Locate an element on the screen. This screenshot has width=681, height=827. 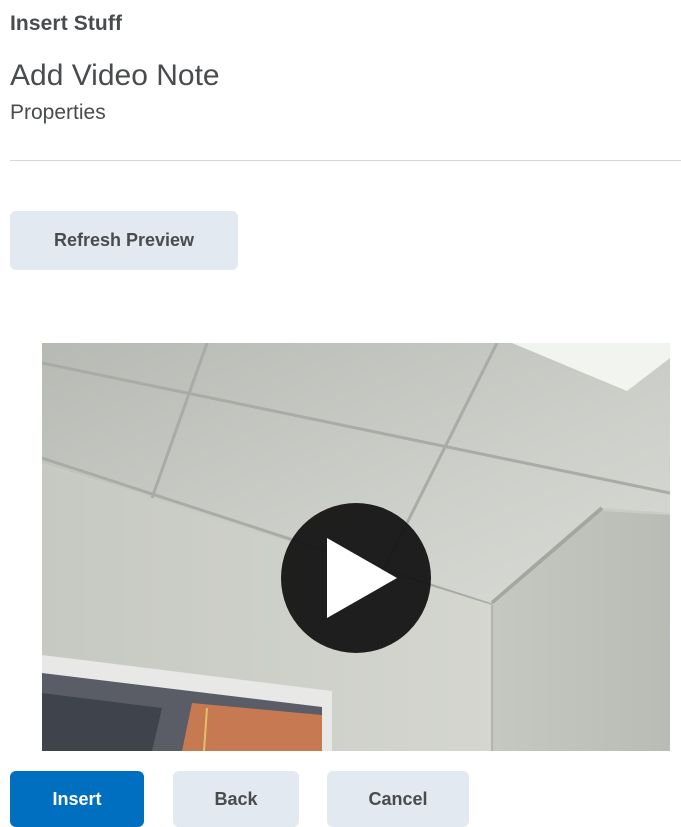
page-subtitle: Properties is located at coordinates (58, 112).